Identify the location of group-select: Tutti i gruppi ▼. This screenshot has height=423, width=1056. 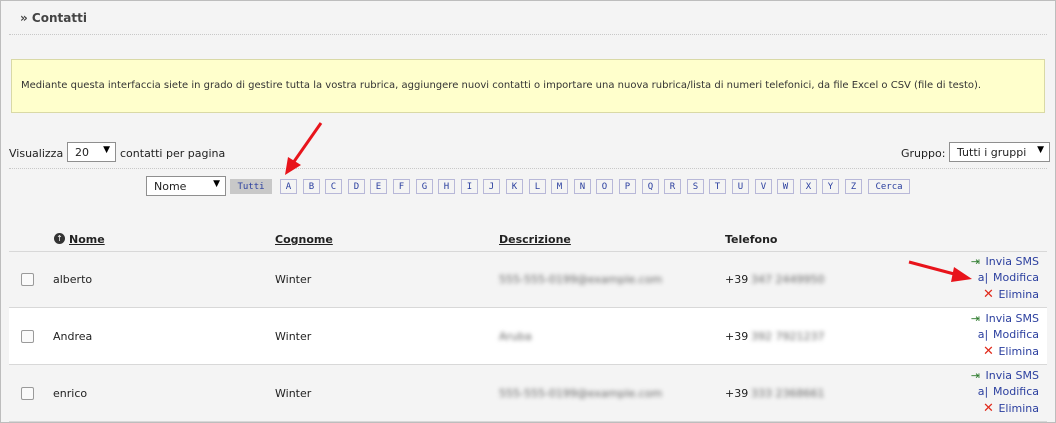
(999, 152).